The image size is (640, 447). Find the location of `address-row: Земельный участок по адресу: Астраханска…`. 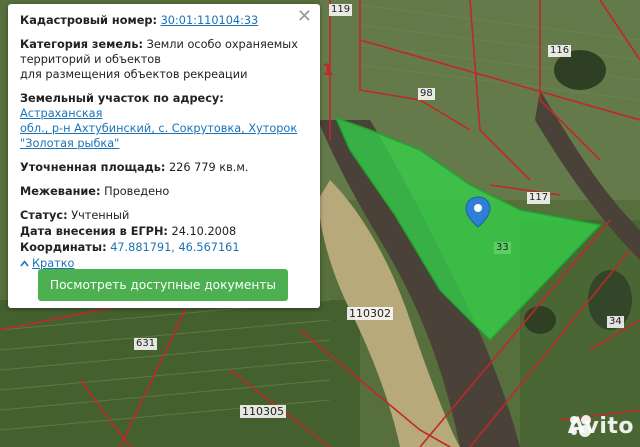

address-row: Земельный участок по адресу: Астраханска… is located at coordinates (164, 121).